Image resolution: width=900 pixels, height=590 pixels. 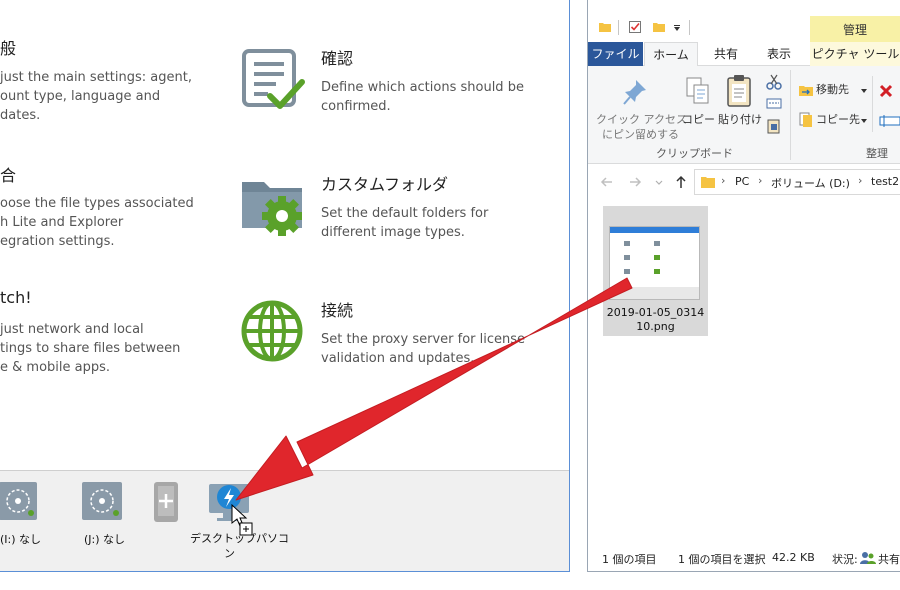 What do you see at coordinates (103, 521) in the screenshot?
I see `drive-j: (J:) なし` at bounding box center [103, 521].